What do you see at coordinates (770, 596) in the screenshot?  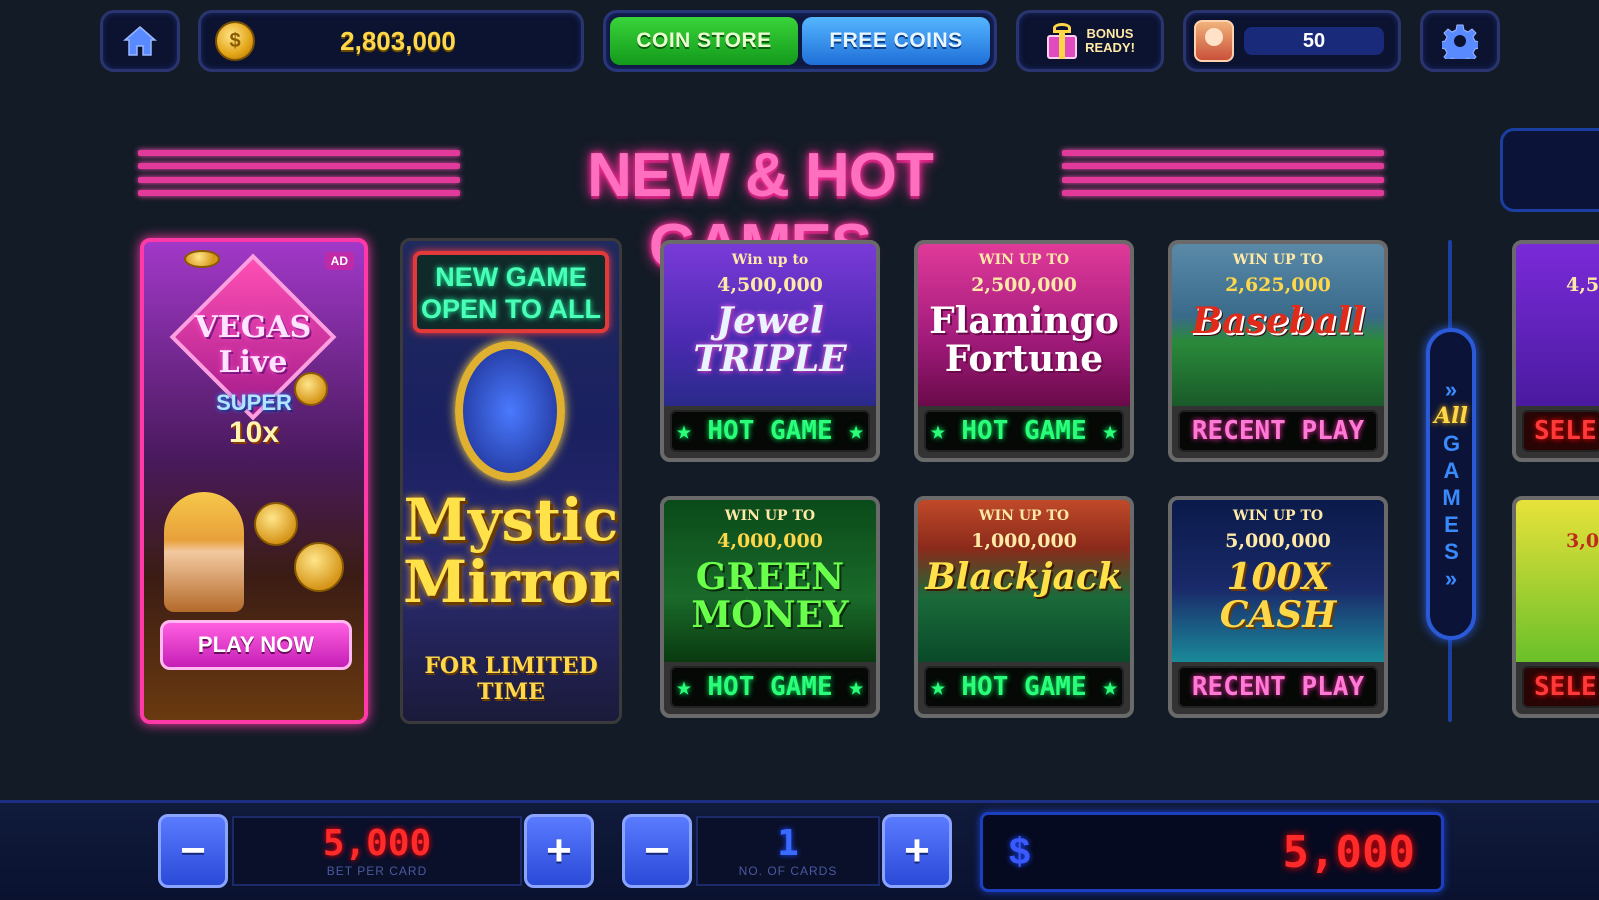 I see `game-title: GREEN MONEY` at bounding box center [770, 596].